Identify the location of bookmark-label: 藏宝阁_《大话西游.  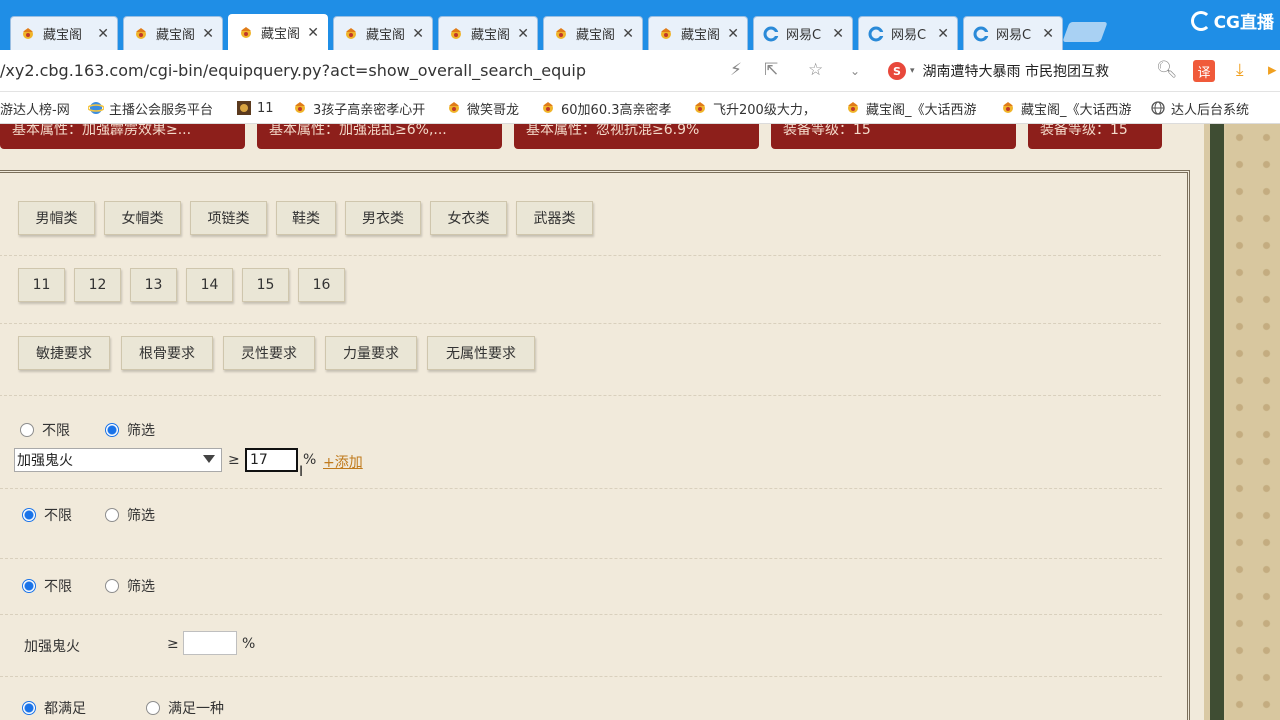
(1076, 110).